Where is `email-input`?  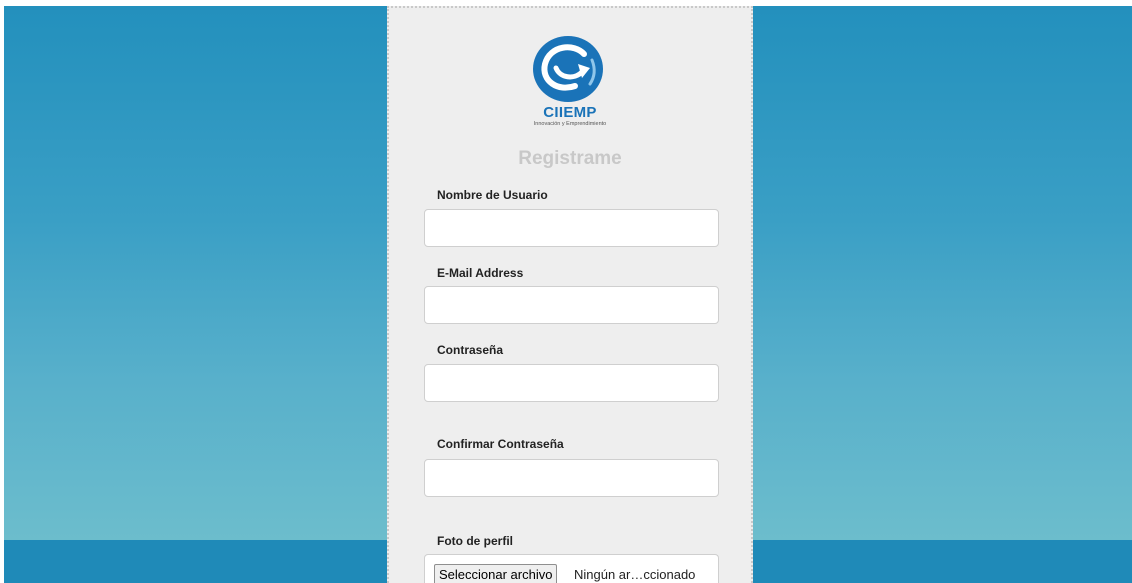
email-input is located at coordinates (571, 305).